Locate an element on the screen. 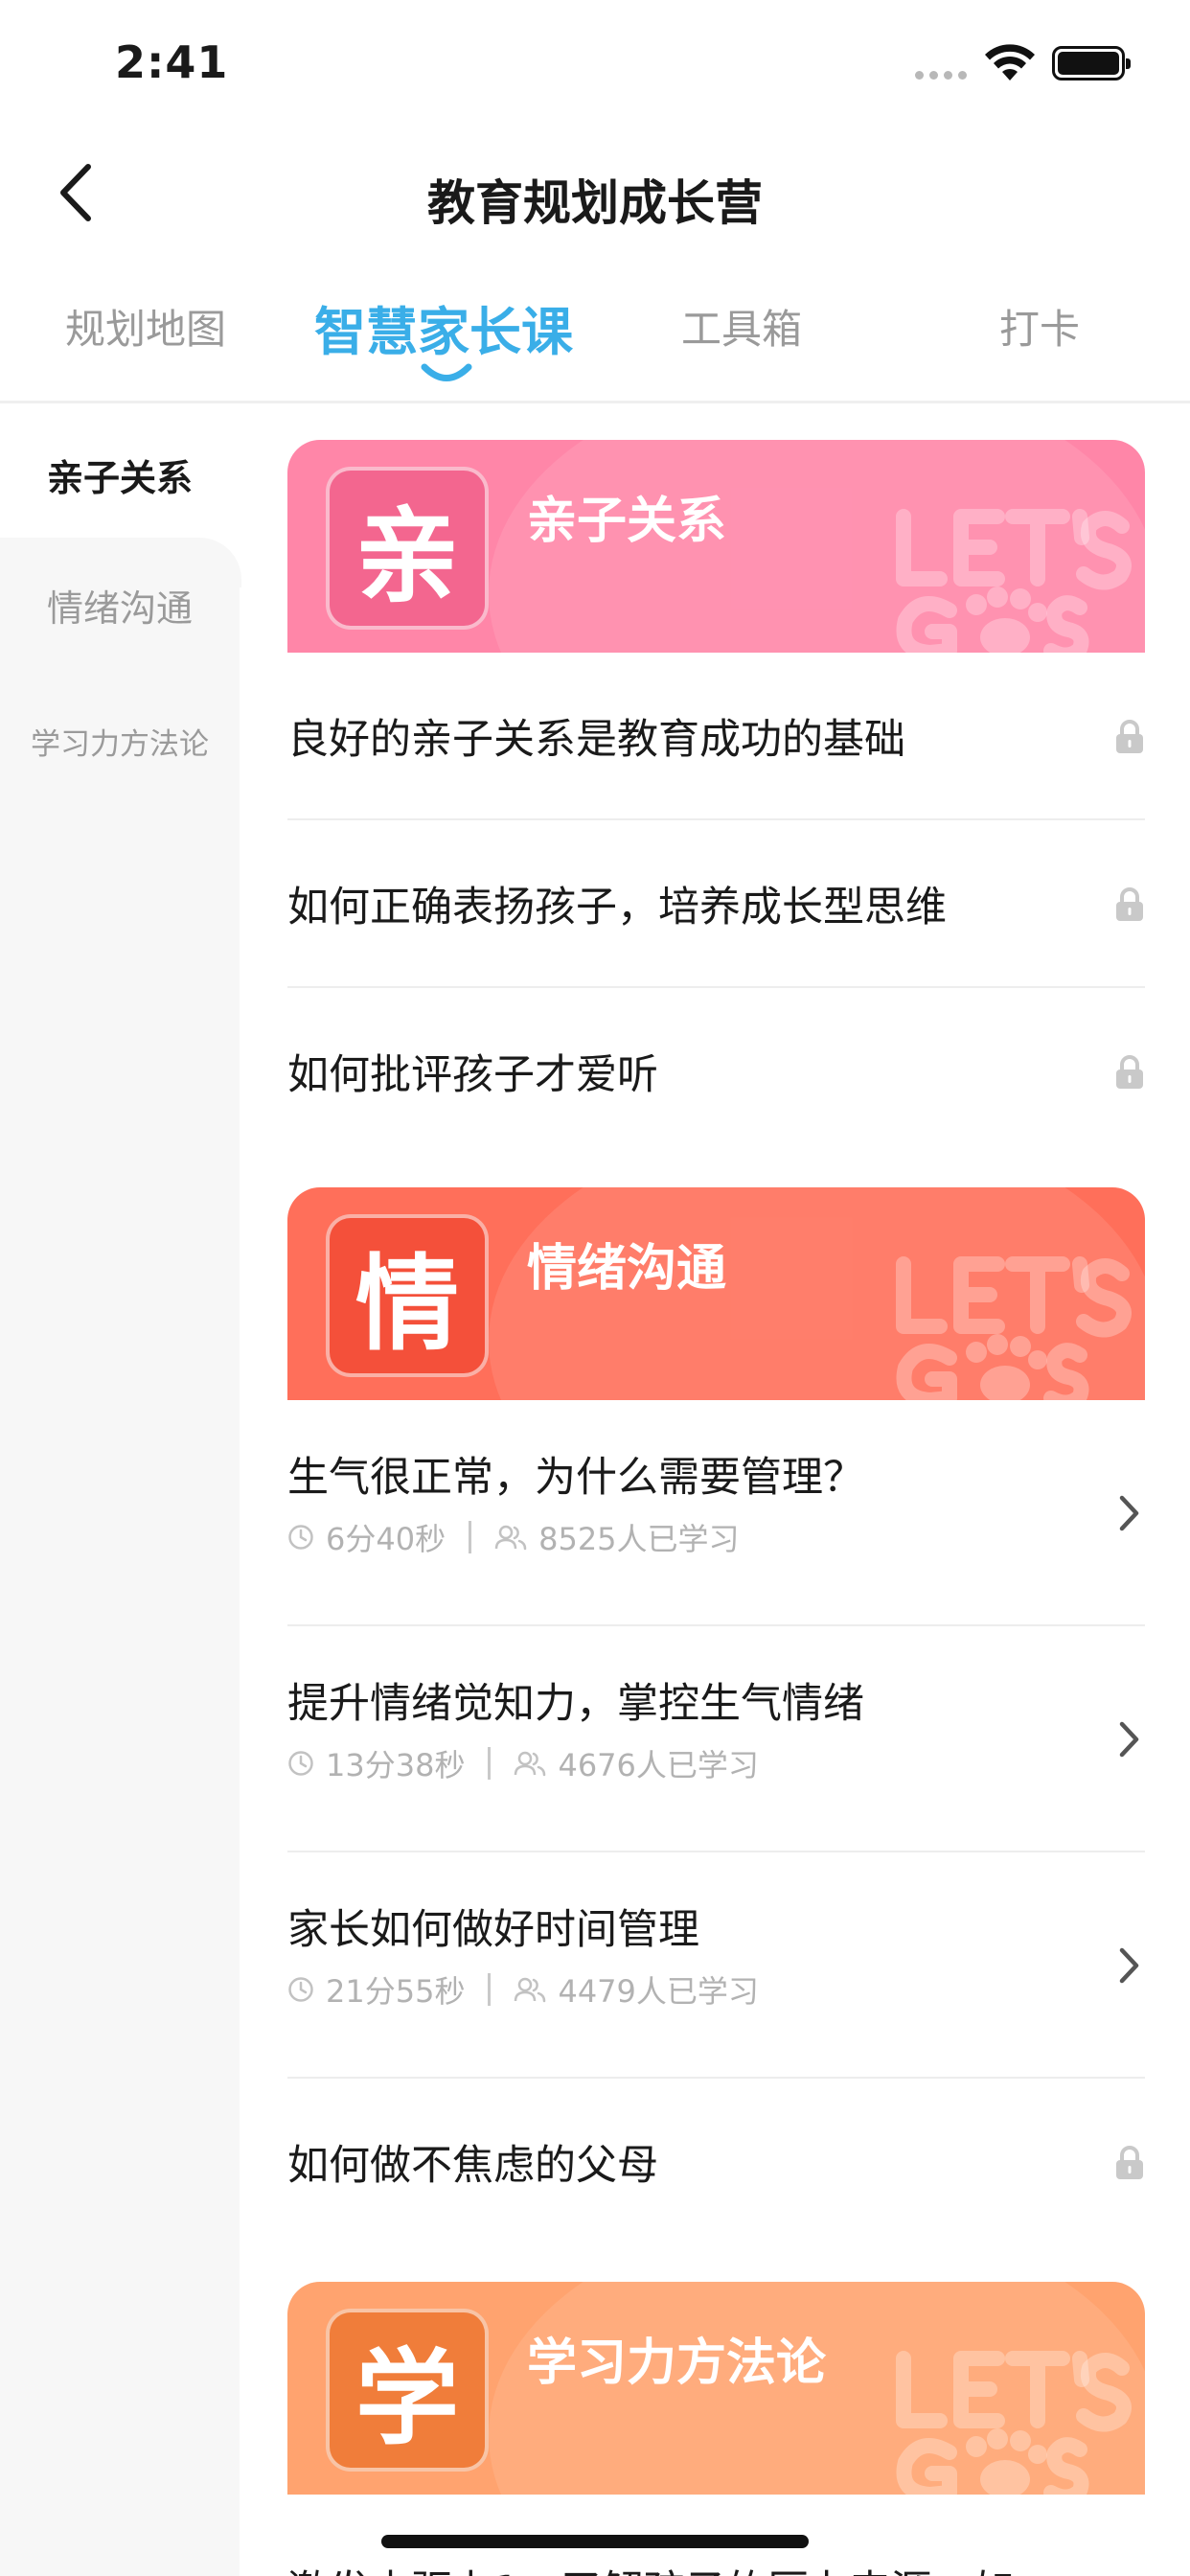  section-badge: 学 is located at coordinates (408, 2390).